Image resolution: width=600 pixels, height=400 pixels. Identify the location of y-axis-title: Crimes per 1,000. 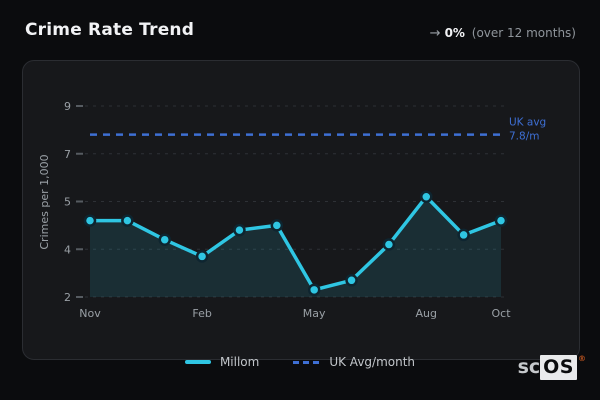
(44, 201).